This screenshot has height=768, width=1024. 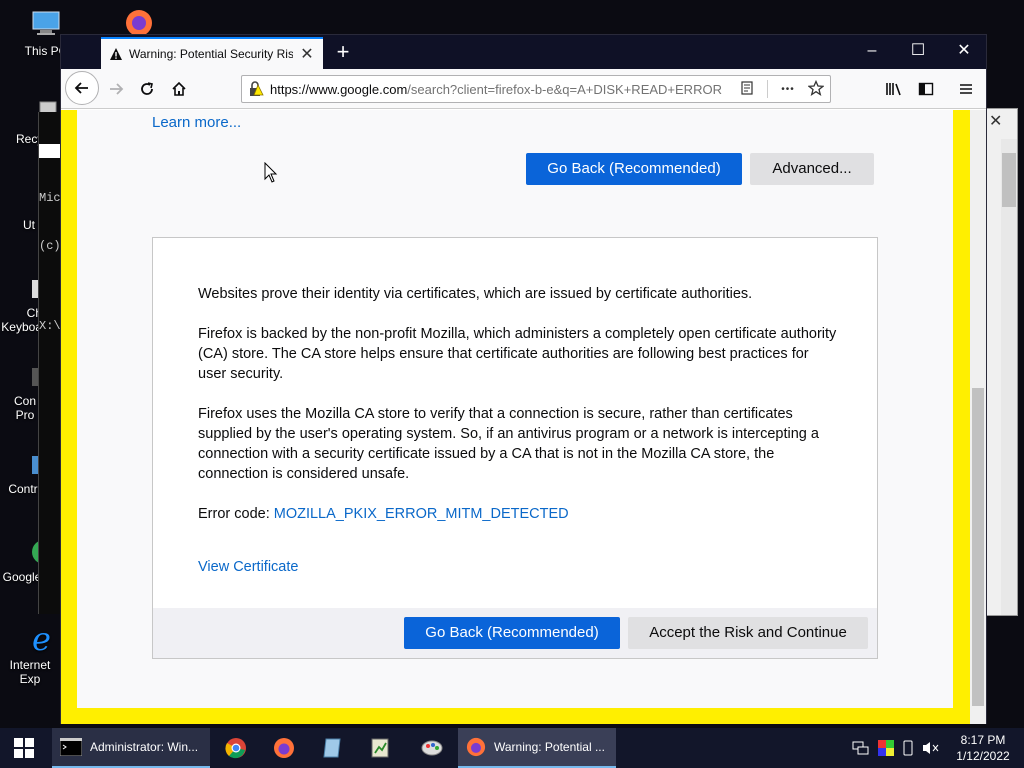 What do you see at coordinates (30, 654) in the screenshot?
I see `desktop-icon-internet-explorer: e Internet Exp` at bounding box center [30, 654].